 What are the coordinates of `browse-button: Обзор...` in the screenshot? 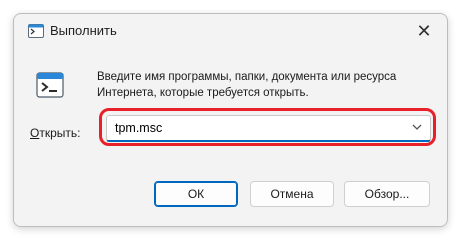 It's located at (387, 194).